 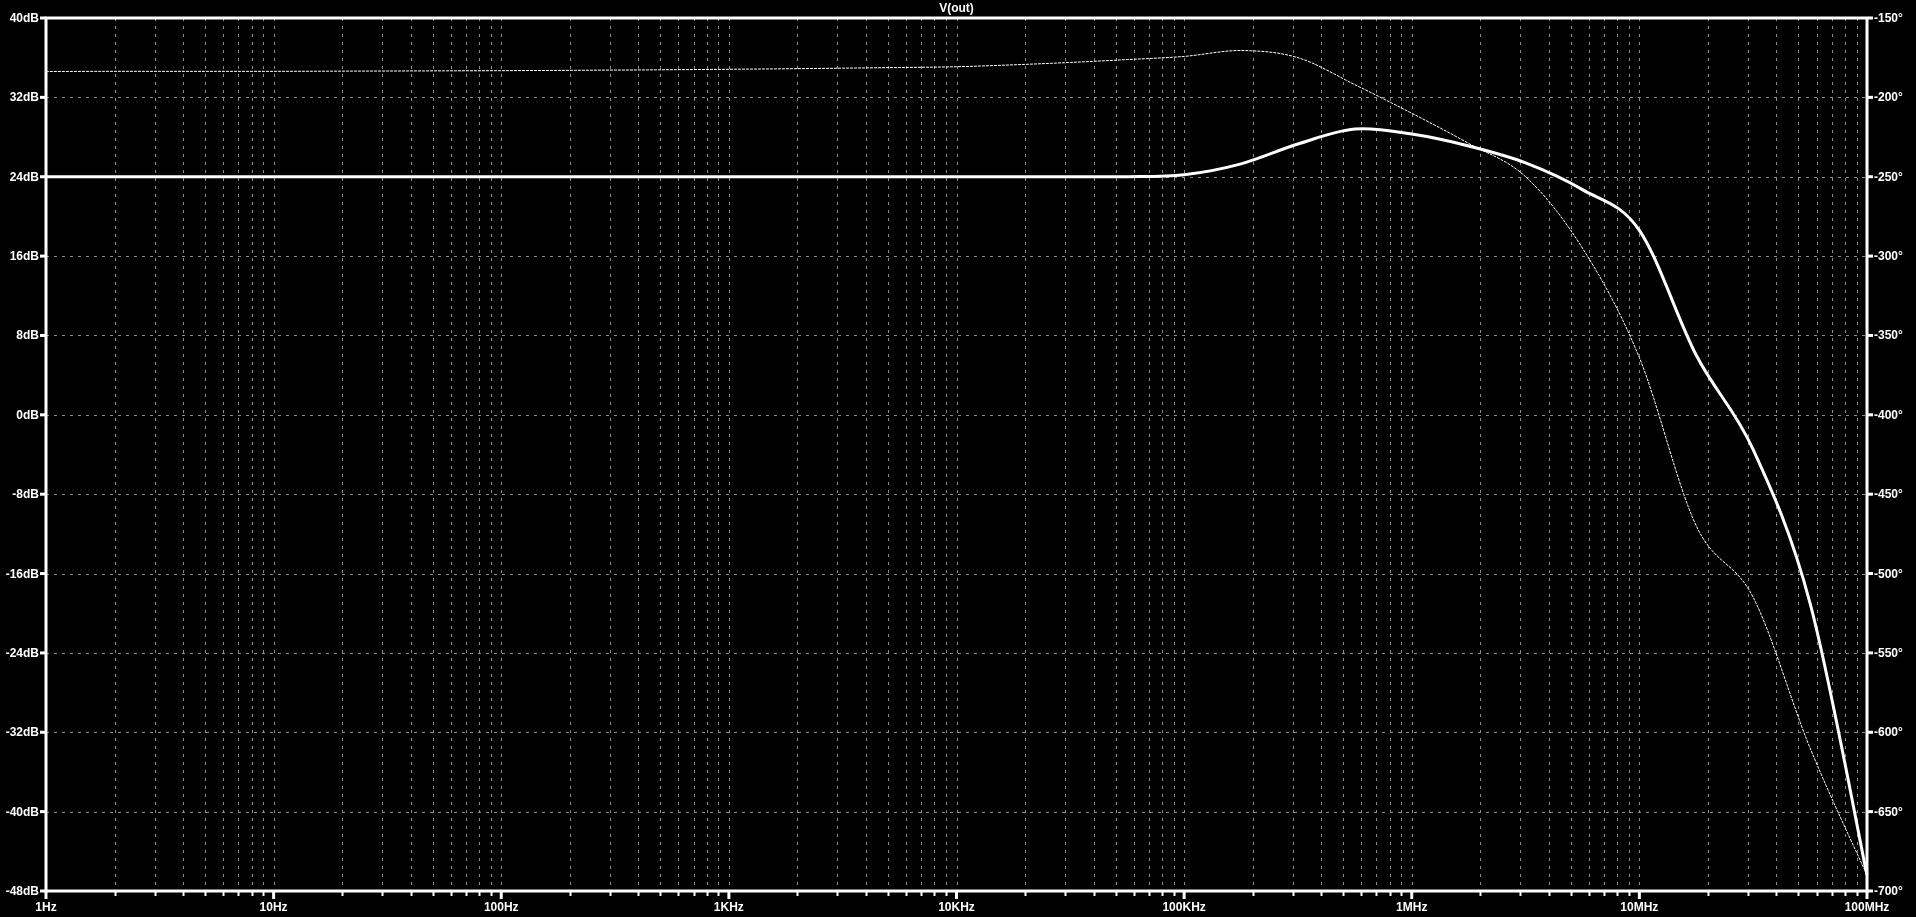 What do you see at coordinates (1888, 494) in the screenshot?
I see `phase-axis-label: -450°` at bounding box center [1888, 494].